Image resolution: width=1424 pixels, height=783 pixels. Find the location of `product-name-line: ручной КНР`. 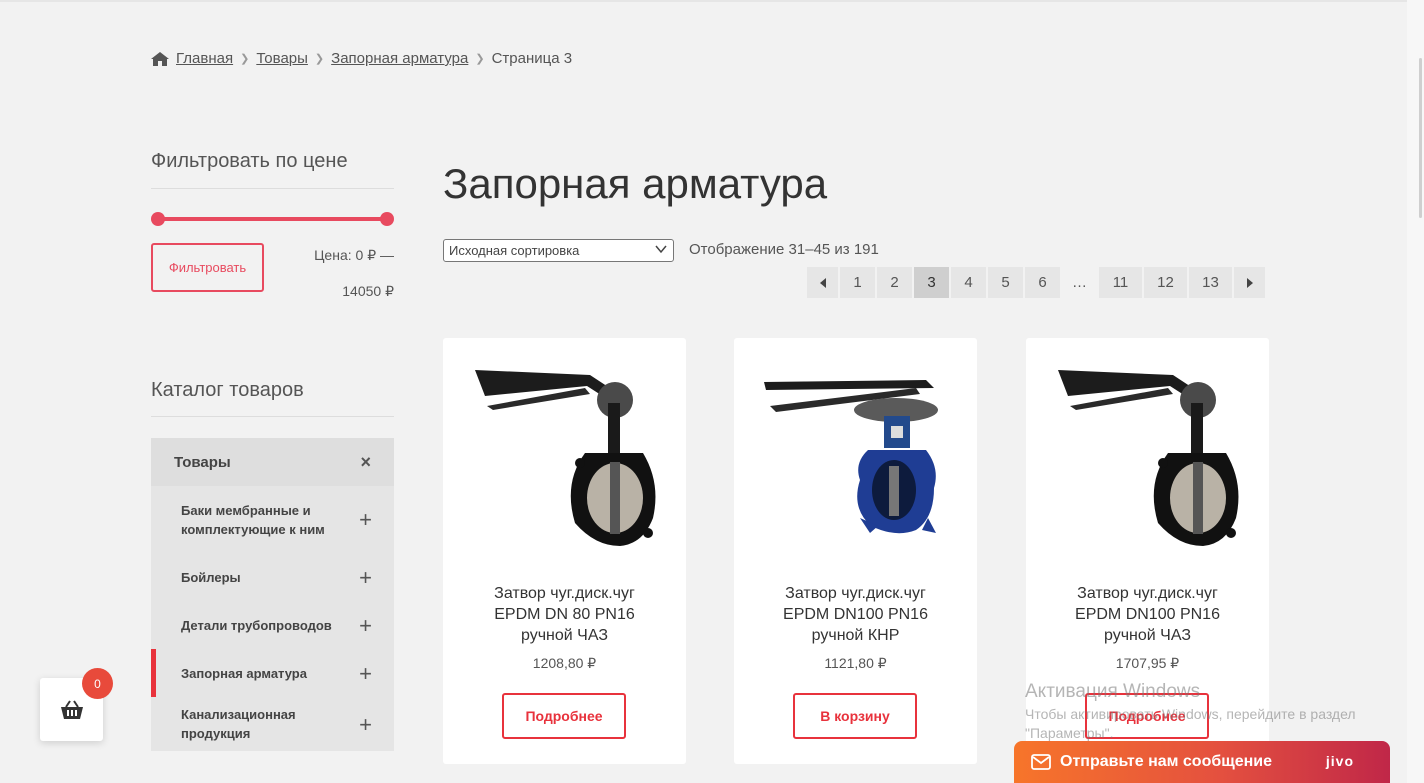

product-name-line: ручной КНР is located at coordinates (855, 635).